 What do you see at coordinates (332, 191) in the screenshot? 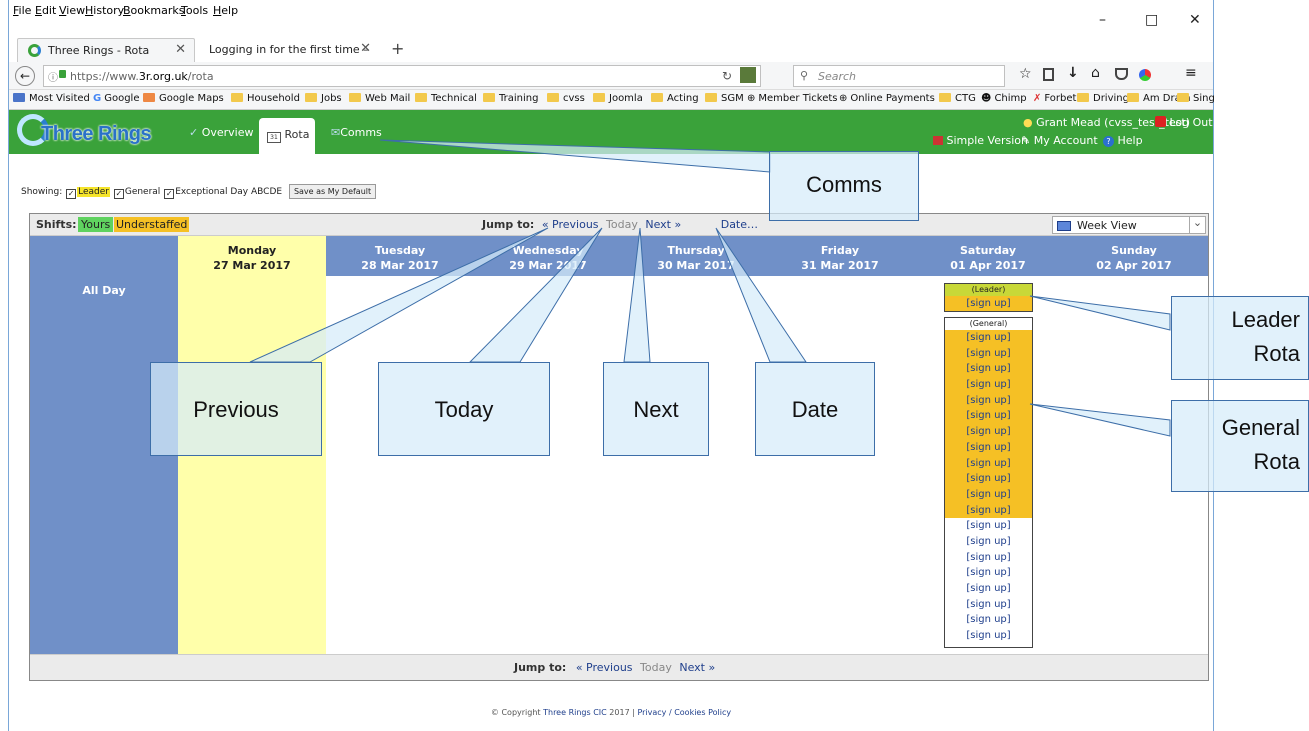
I see `save-default-button: Save as My Default` at bounding box center [332, 191].